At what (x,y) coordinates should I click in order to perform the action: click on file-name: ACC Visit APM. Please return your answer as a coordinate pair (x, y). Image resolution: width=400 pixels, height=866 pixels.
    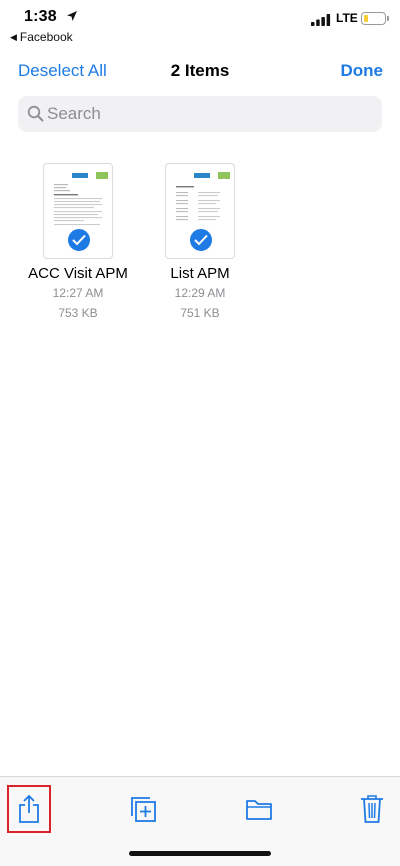
    Looking at the image, I should click on (78, 273).